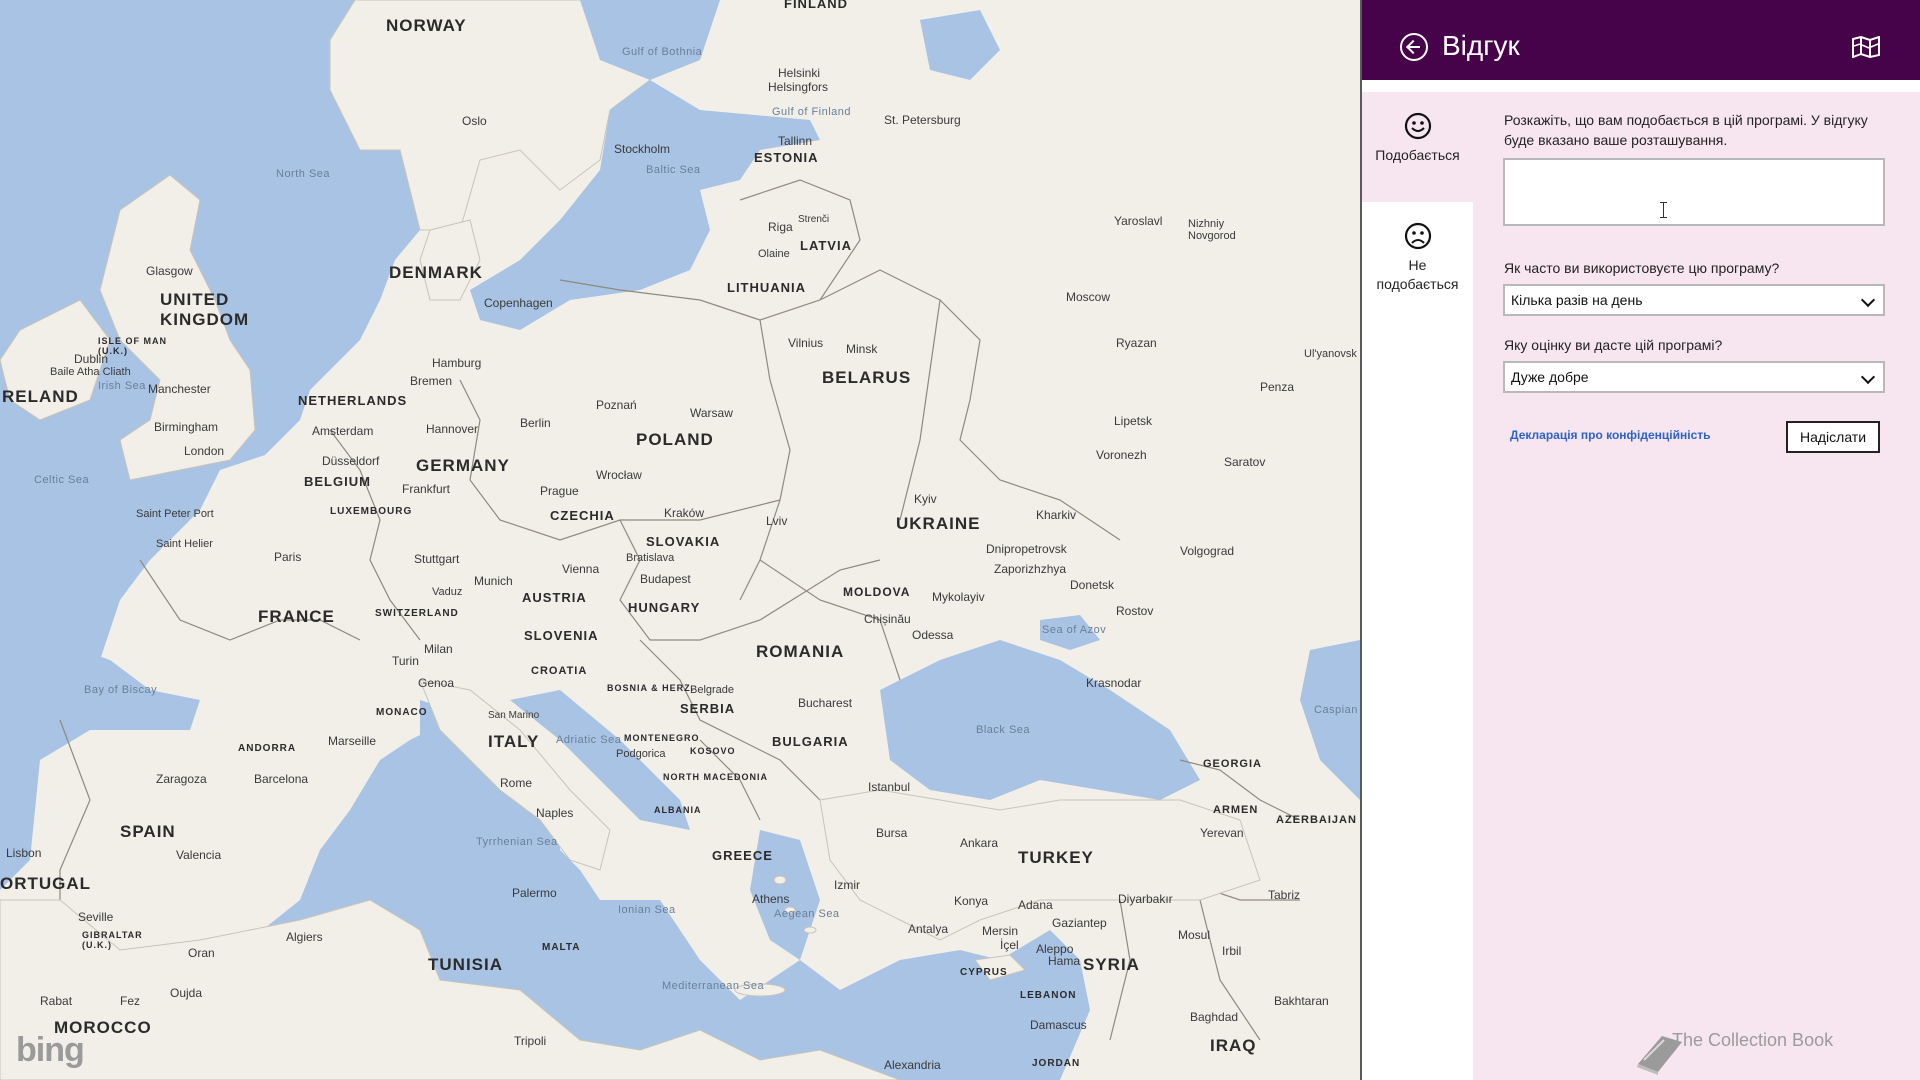 The height and width of the screenshot is (1080, 1920). What do you see at coordinates (877, 592) in the screenshot?
I see `map-label-moldova: MOLDOVA` at bounding box center [877, 592].